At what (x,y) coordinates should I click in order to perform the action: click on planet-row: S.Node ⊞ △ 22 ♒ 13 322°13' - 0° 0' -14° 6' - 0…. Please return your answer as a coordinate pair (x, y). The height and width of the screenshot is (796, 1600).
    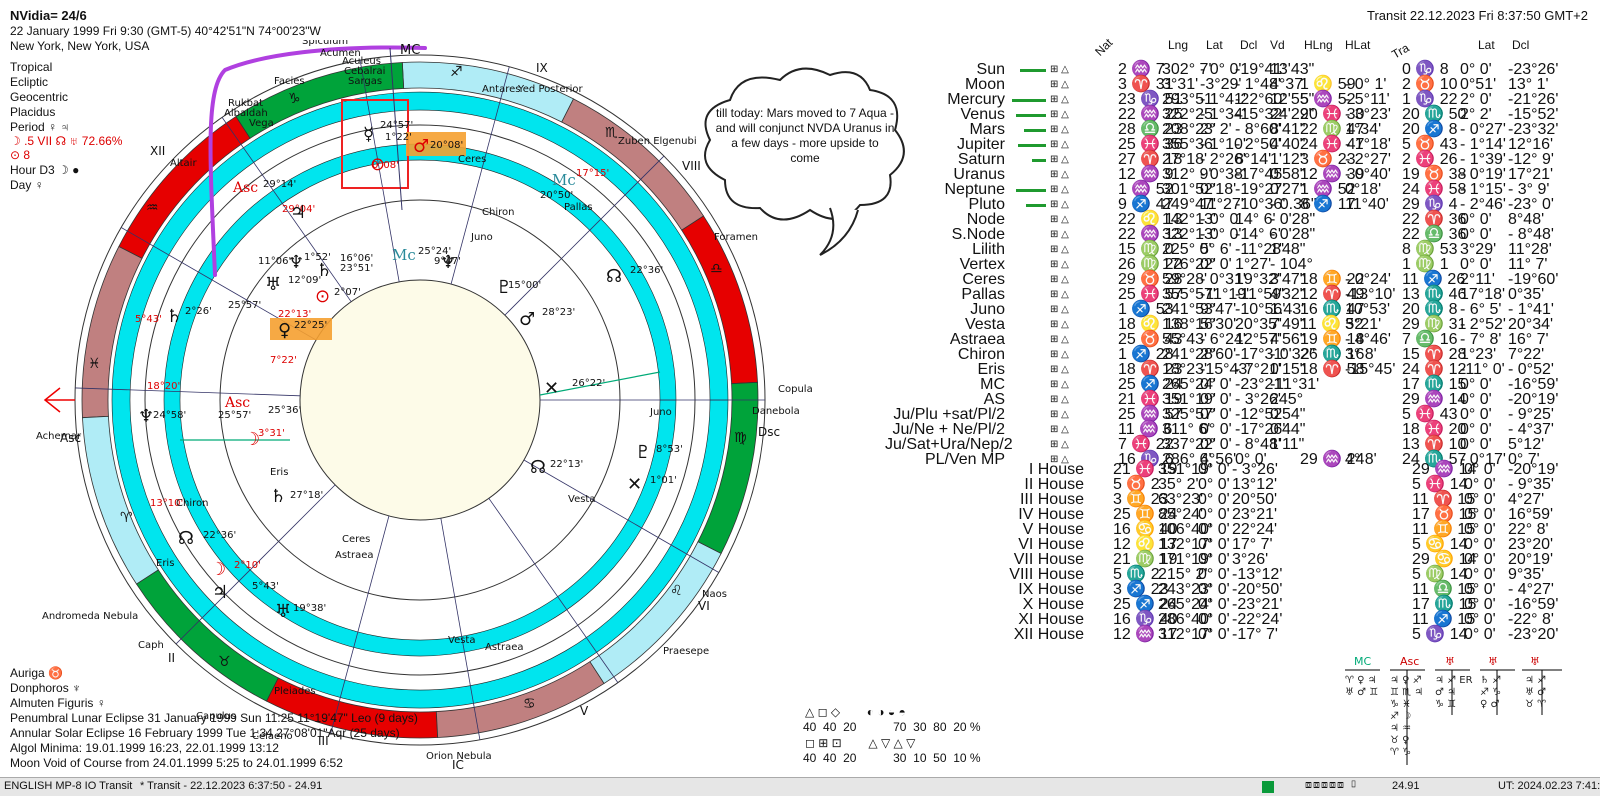
    Looking at the image, I should click on (800, 234).